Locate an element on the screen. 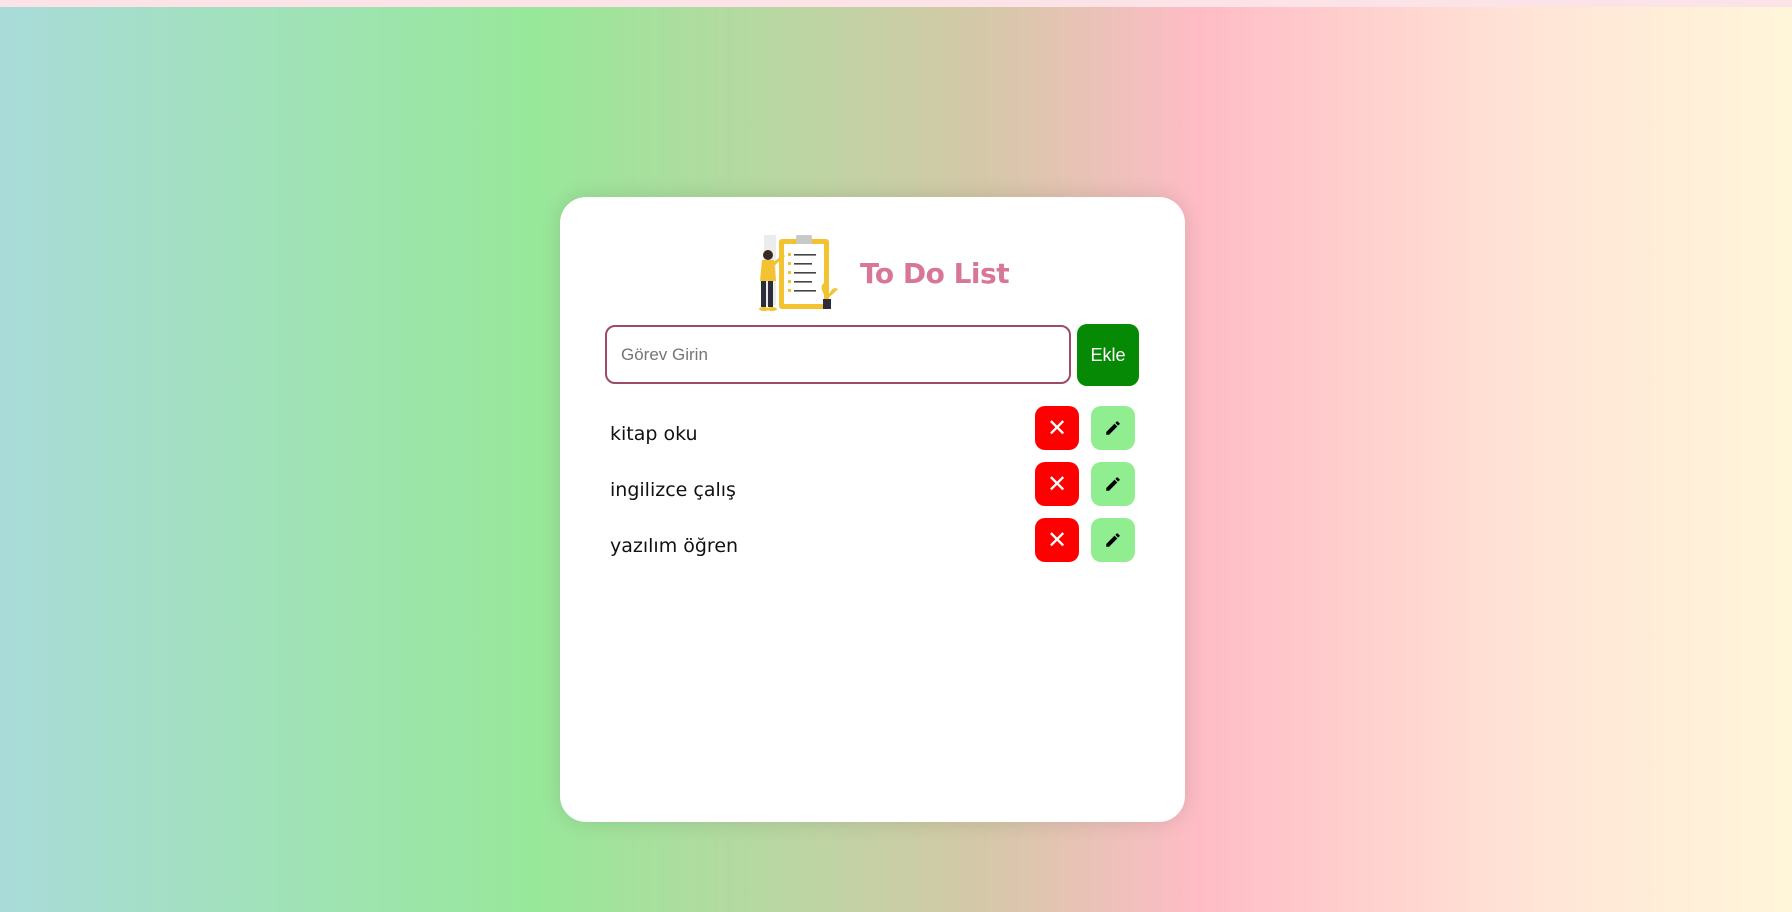 This screenshot has height=912, width=1792. add-task-button: Ekle is located at coordinates (1108, 355).